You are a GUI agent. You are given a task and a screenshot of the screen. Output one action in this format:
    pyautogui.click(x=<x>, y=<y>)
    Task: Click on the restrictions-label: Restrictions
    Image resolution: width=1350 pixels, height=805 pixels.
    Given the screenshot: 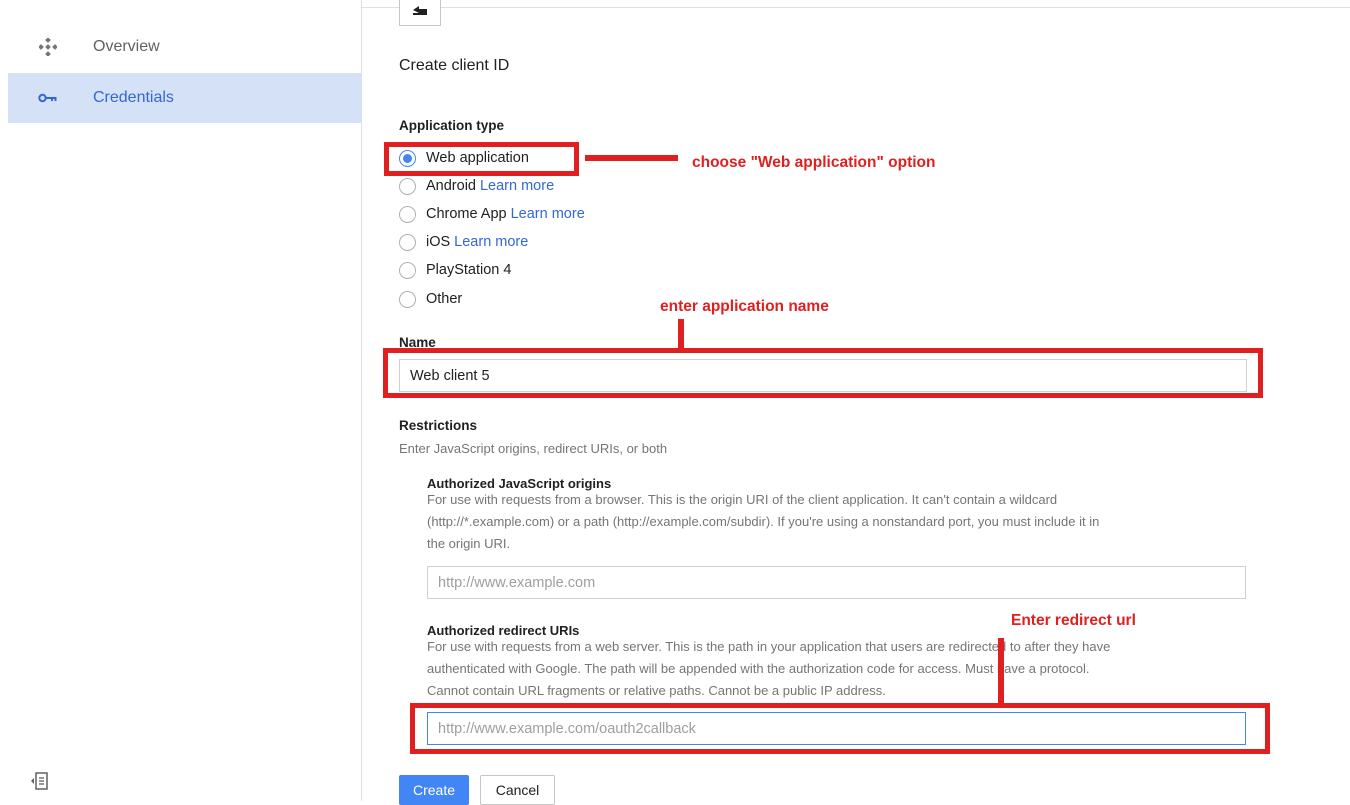 What is the action you would take?
    pyautogui.click(x=438, y=425)
    